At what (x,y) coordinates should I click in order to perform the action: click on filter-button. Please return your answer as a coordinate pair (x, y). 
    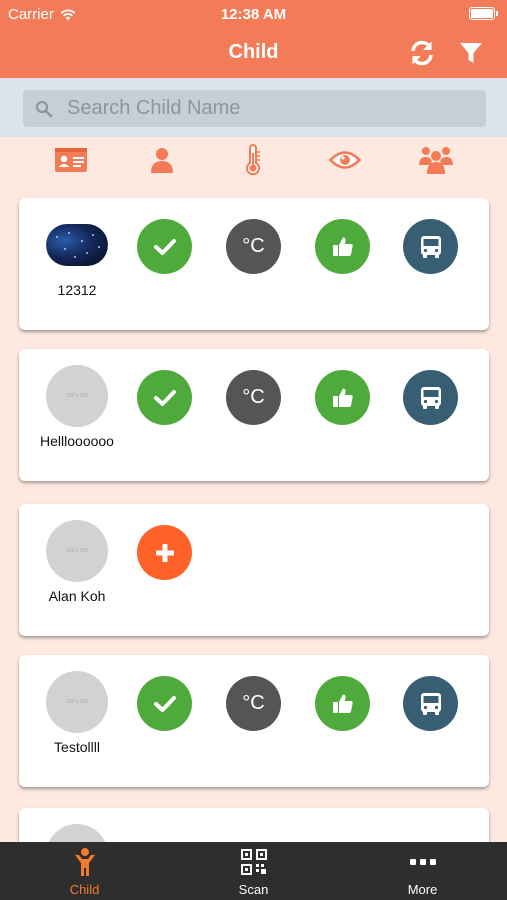
    Looking at the image, I should click on (471, 53).